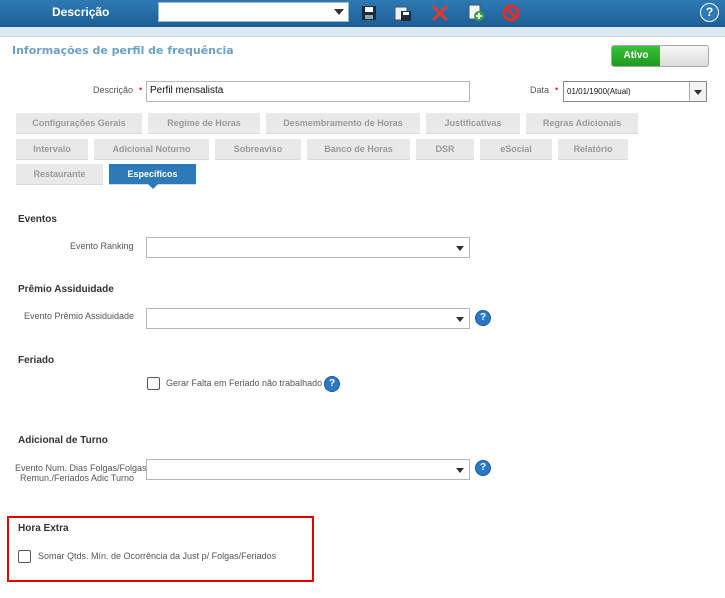  I want to click on tab-desmembramento-de-horas: Desmembramento de Horas, so click(343, 123).